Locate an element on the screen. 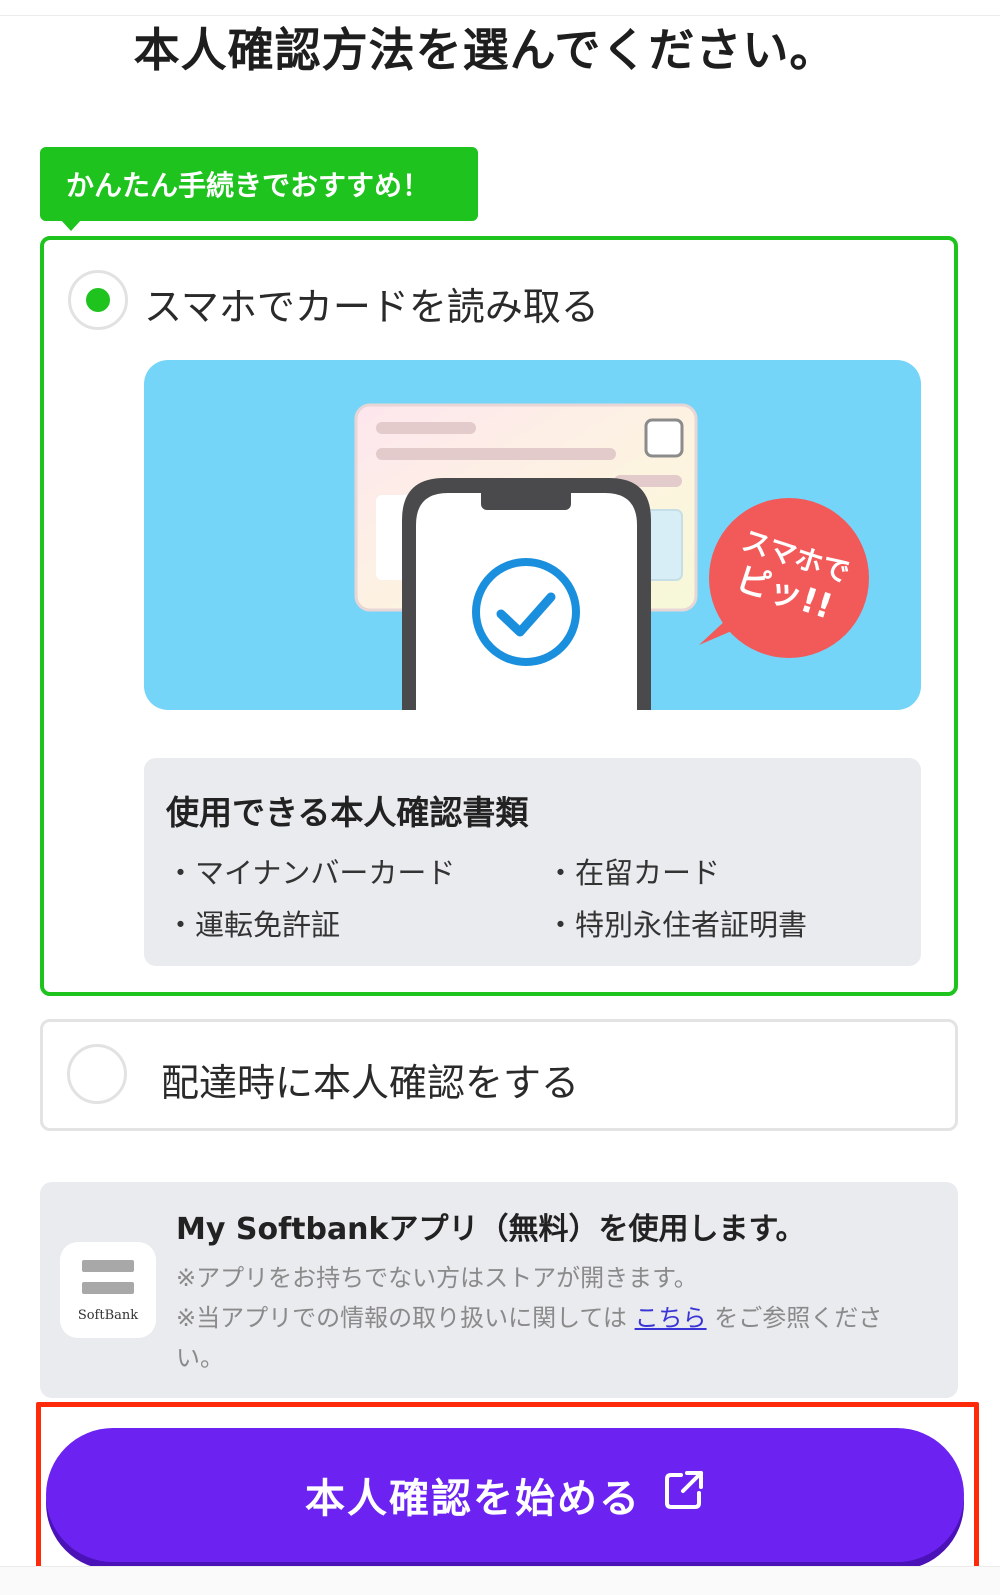 This screenshot has height=1595, width=1000. app-icon-label: SoftBank is located at coordinates (108, 1315).